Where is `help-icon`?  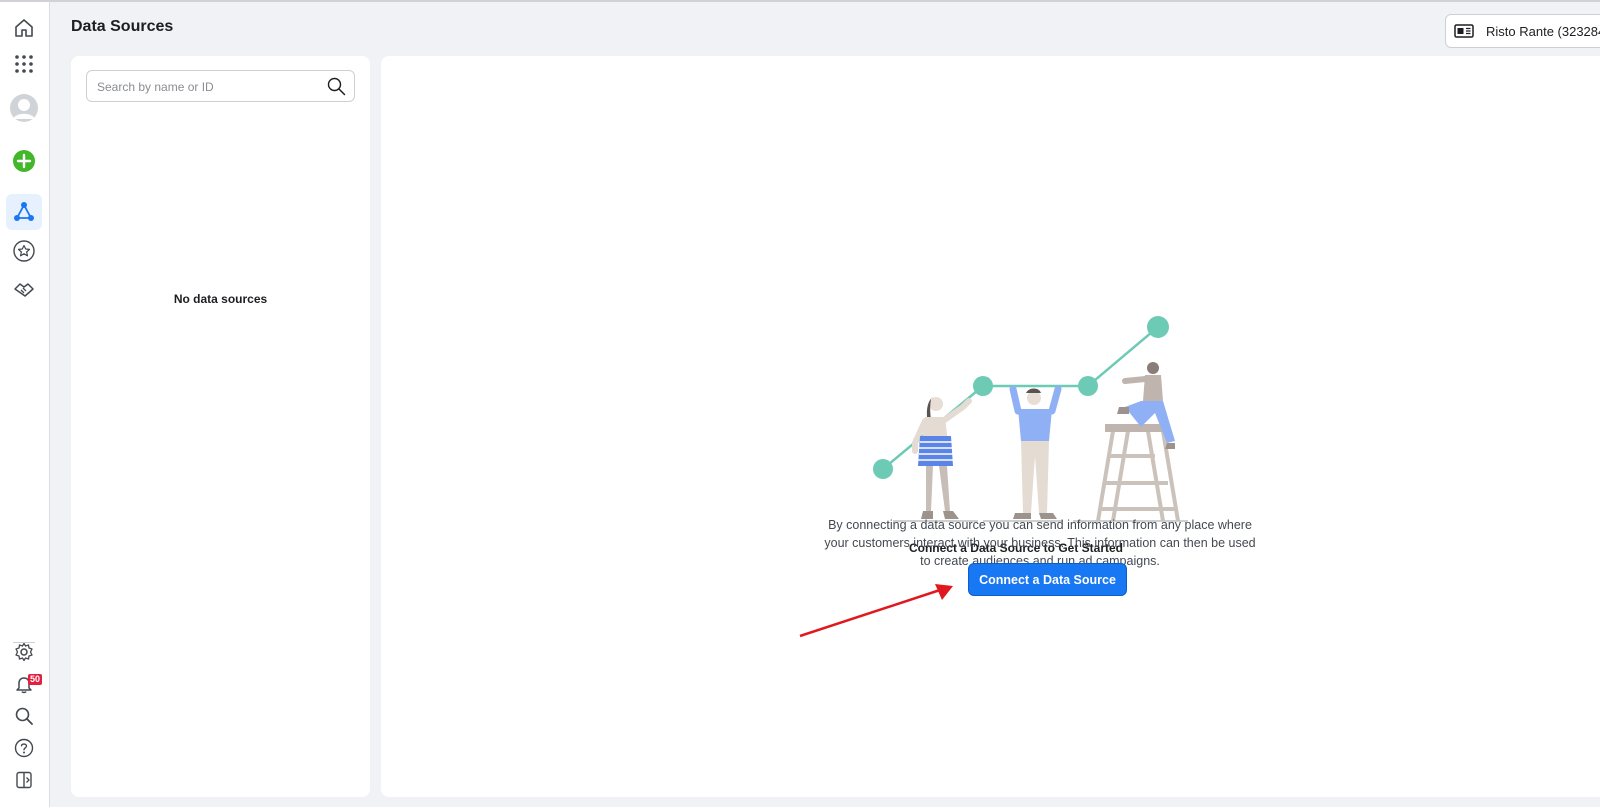 help-icon is located at coordinates (24, 748).